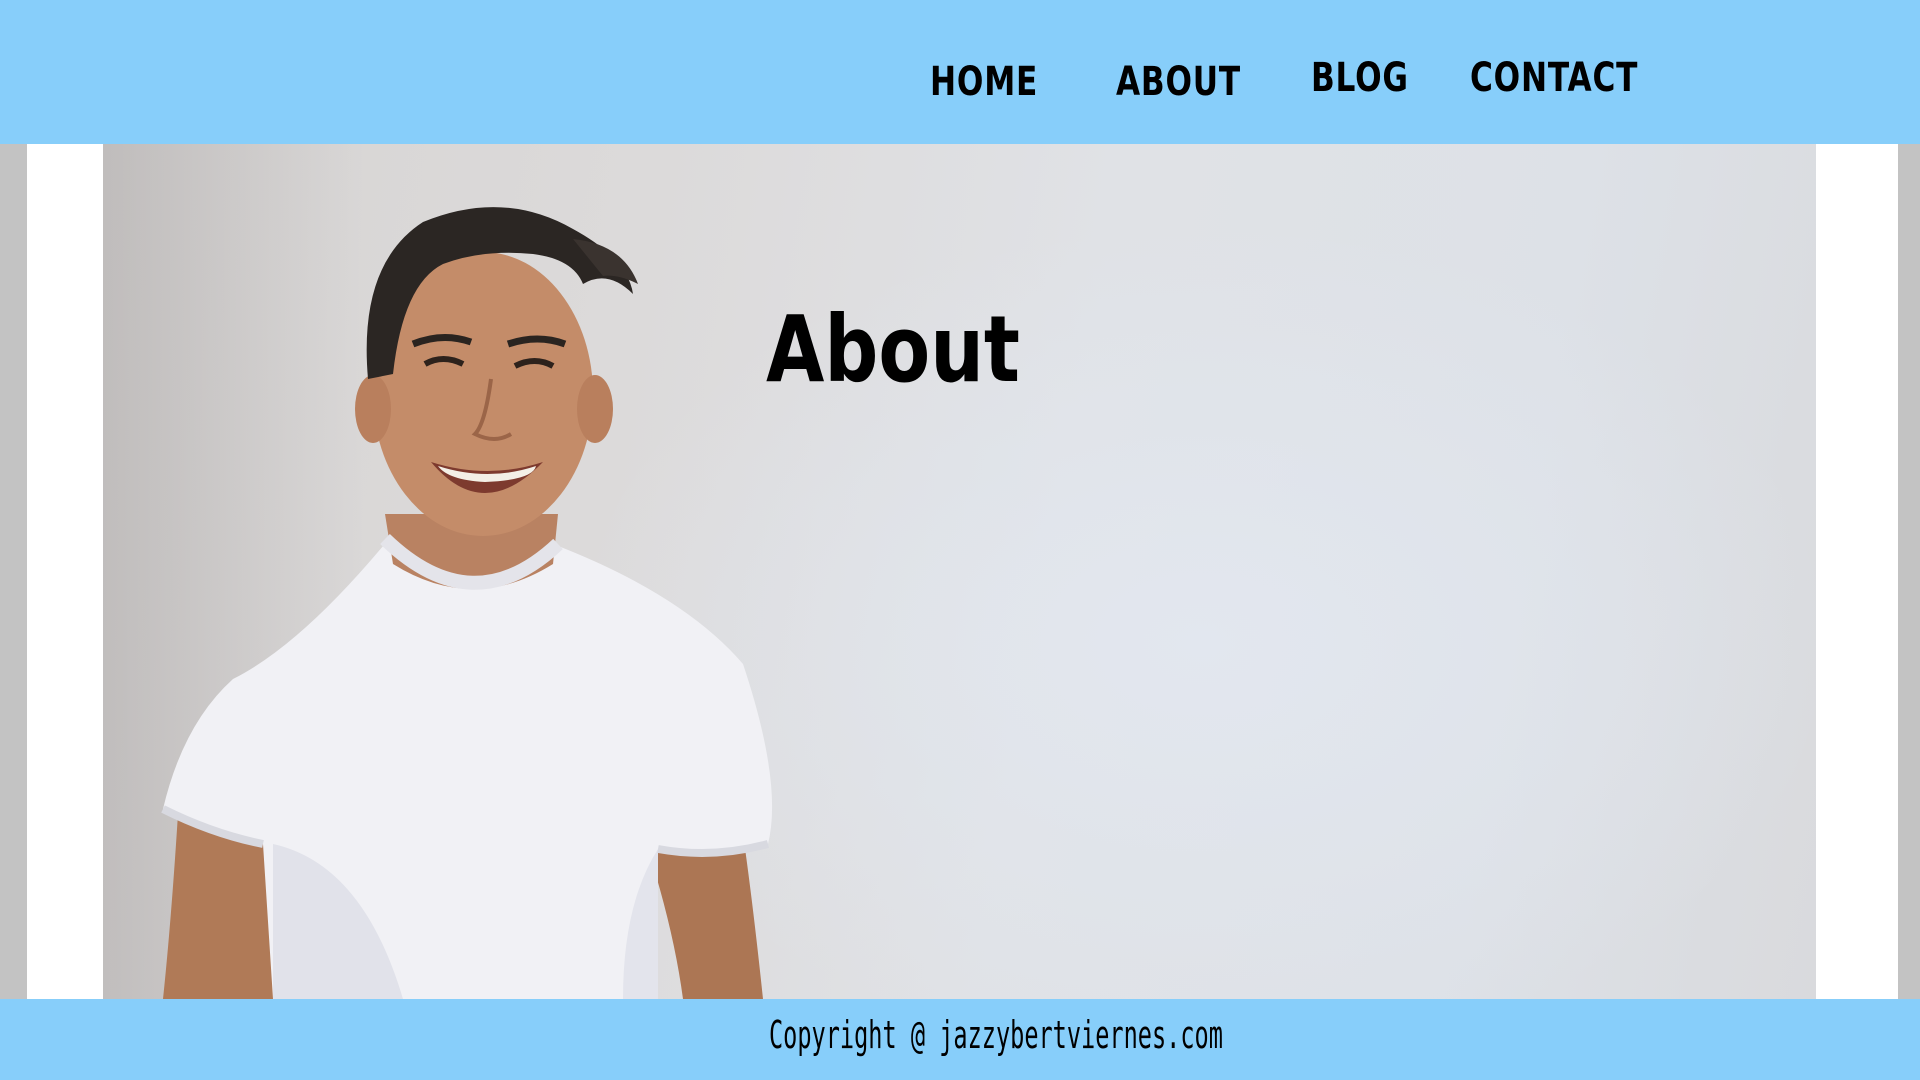 The image size is (1920, 1080). What do you see at coordinates (1857, 571) in the screenshot?
I see `right-white-gutter` at bounding box center [1857, 571].